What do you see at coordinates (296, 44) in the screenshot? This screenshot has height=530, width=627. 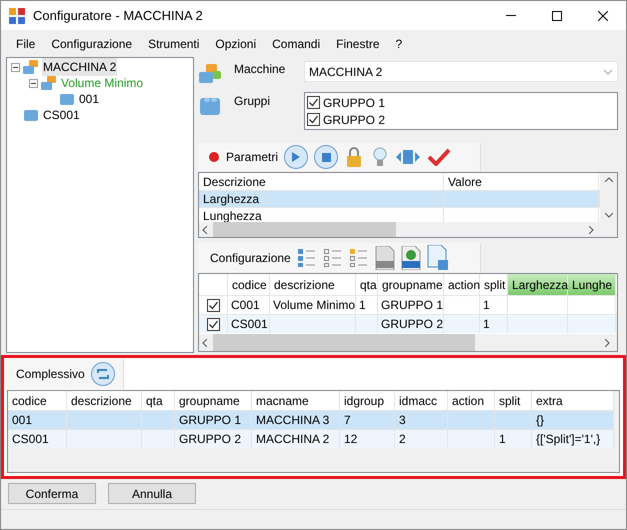 I see `menu-item: Comandi` at bounding box center [296, 44].